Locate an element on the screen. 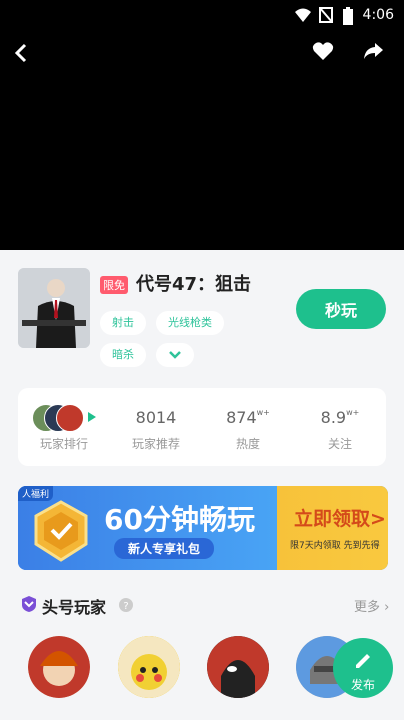 The width and height of the screenshot is (404, 720). stat-heat-label: 热度 is located at coordinates (247, 444).